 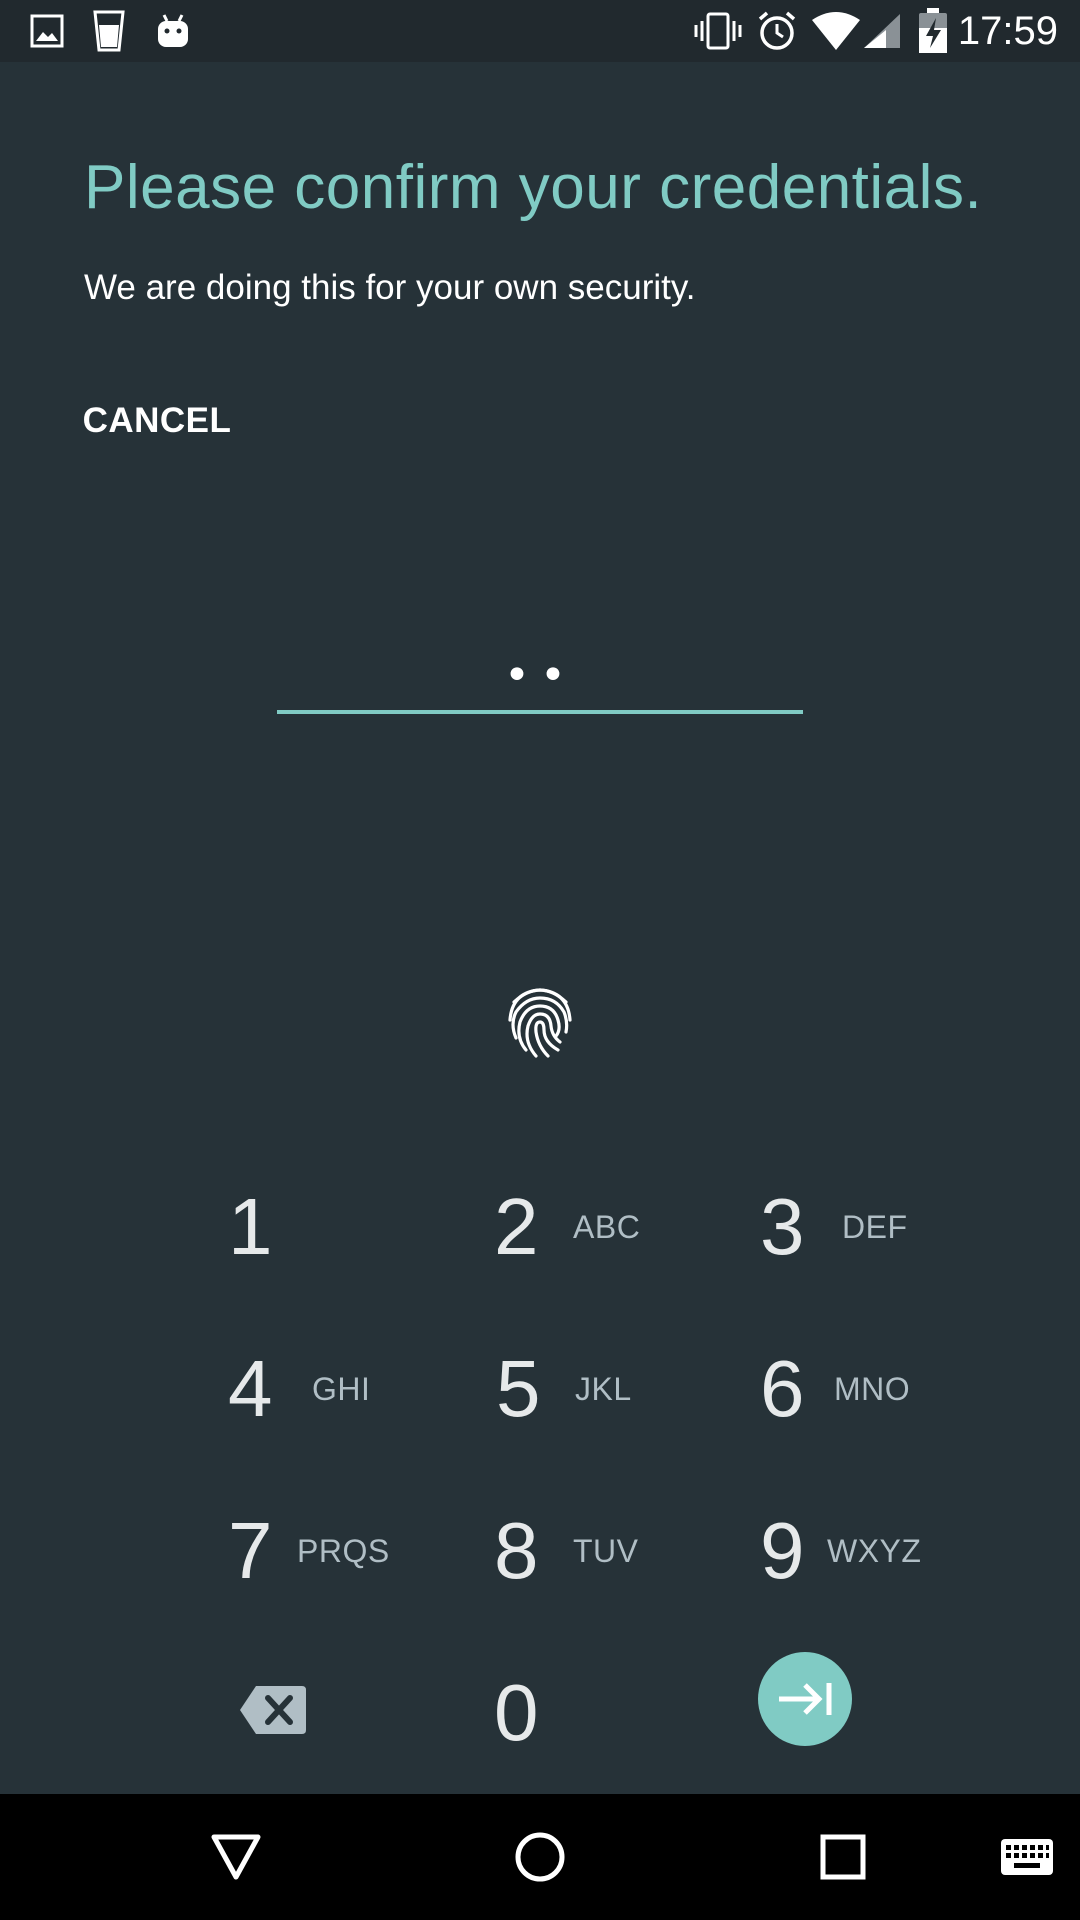 What do you see at coordinates (603, 1389) in the screenshot?
I see `key-letters: JKL` at bounding box center [603, 1389].